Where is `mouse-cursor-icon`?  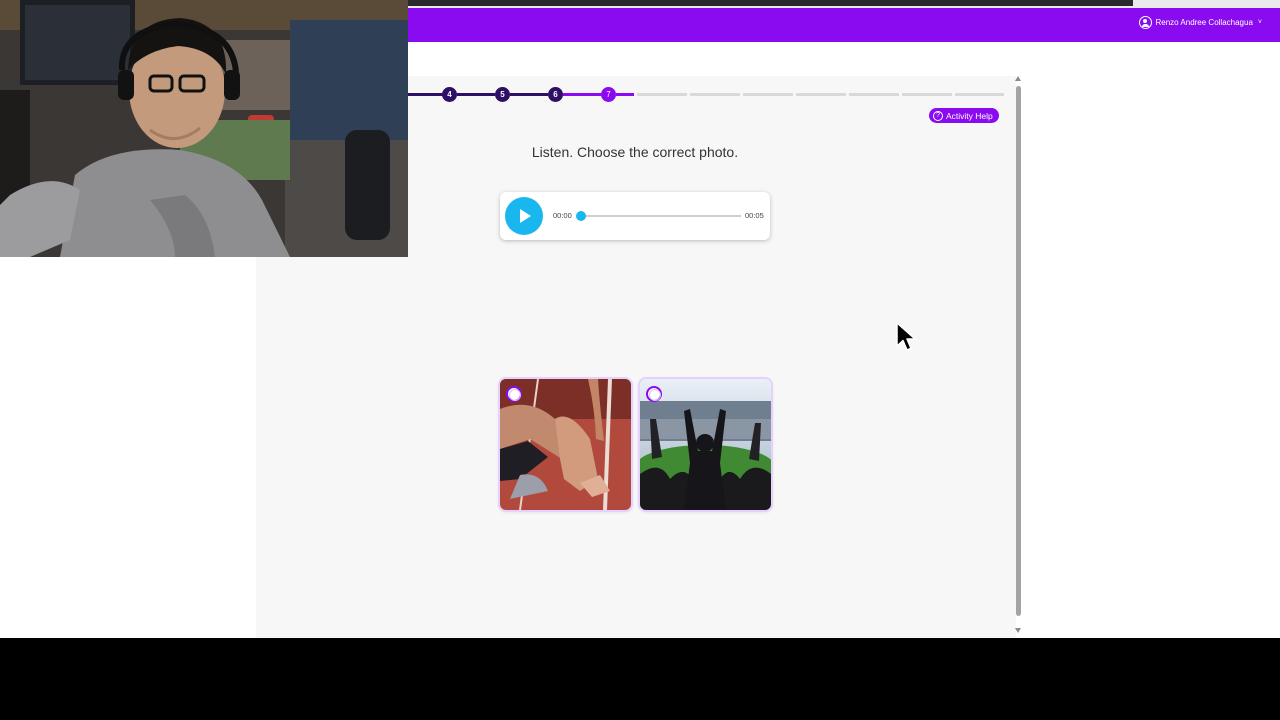
mouse-cursor-icon is located at coordinates (906, 336).